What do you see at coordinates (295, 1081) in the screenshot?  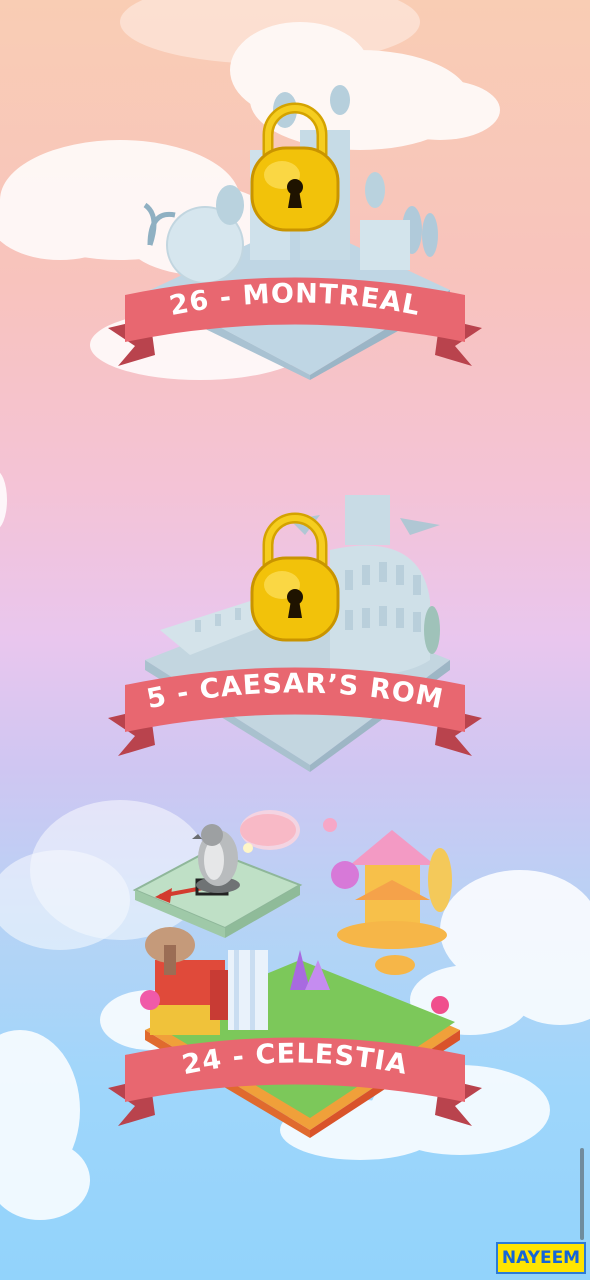 I see `celestia-banner: 24 - CELESTIA` at bounding box center [295, 1081].